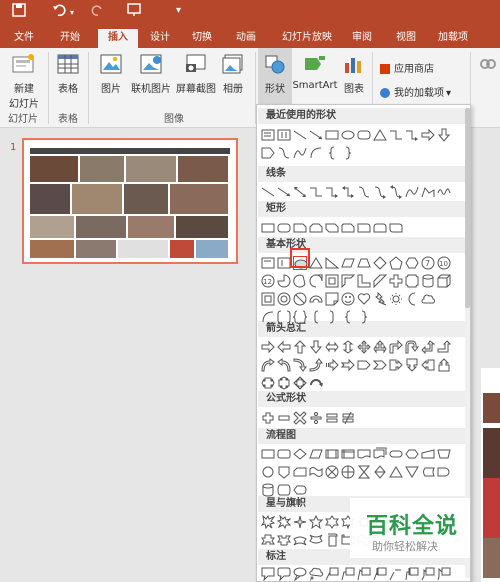 The width and height of the screenshot is (500, 582). Describe the element at coordinates (284, 228) in the screenshot. I see `rounded-rect-shape-icon` at that location.